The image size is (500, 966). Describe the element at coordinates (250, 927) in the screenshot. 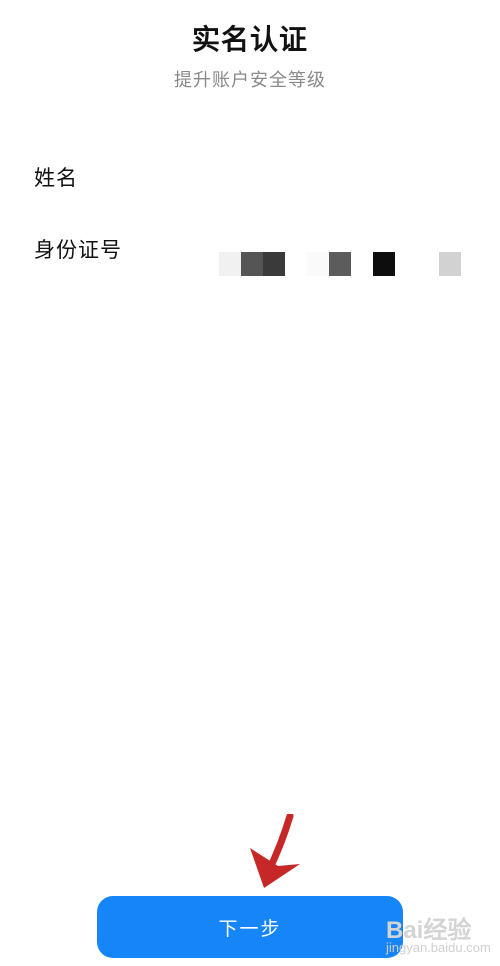

I see `next-step-button: 下一步` at that location.